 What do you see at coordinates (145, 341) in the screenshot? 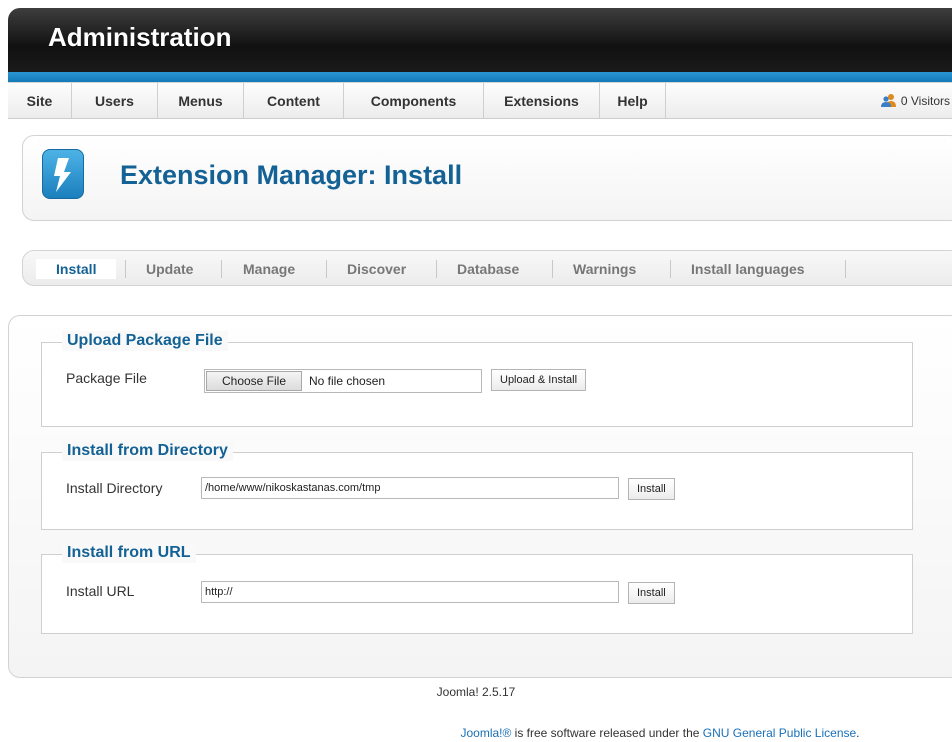
I see `upload-package-legend: Upload Package File` at bounding box center [145, 341].